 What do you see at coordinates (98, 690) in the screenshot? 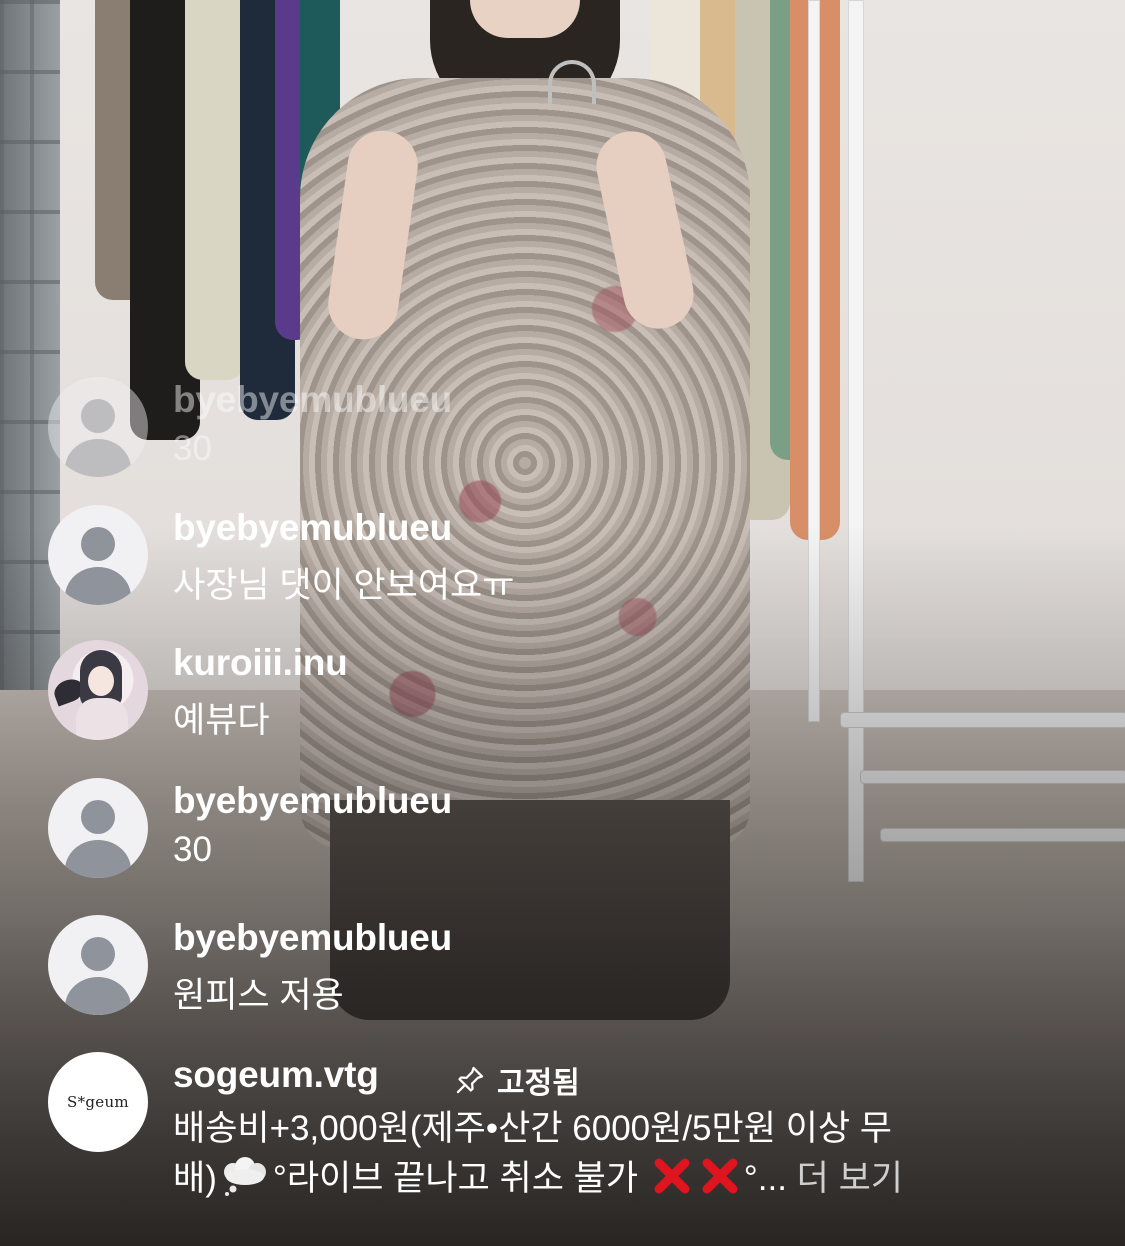
I see `anime-avatar-icon` at bounding box center [98, 690].